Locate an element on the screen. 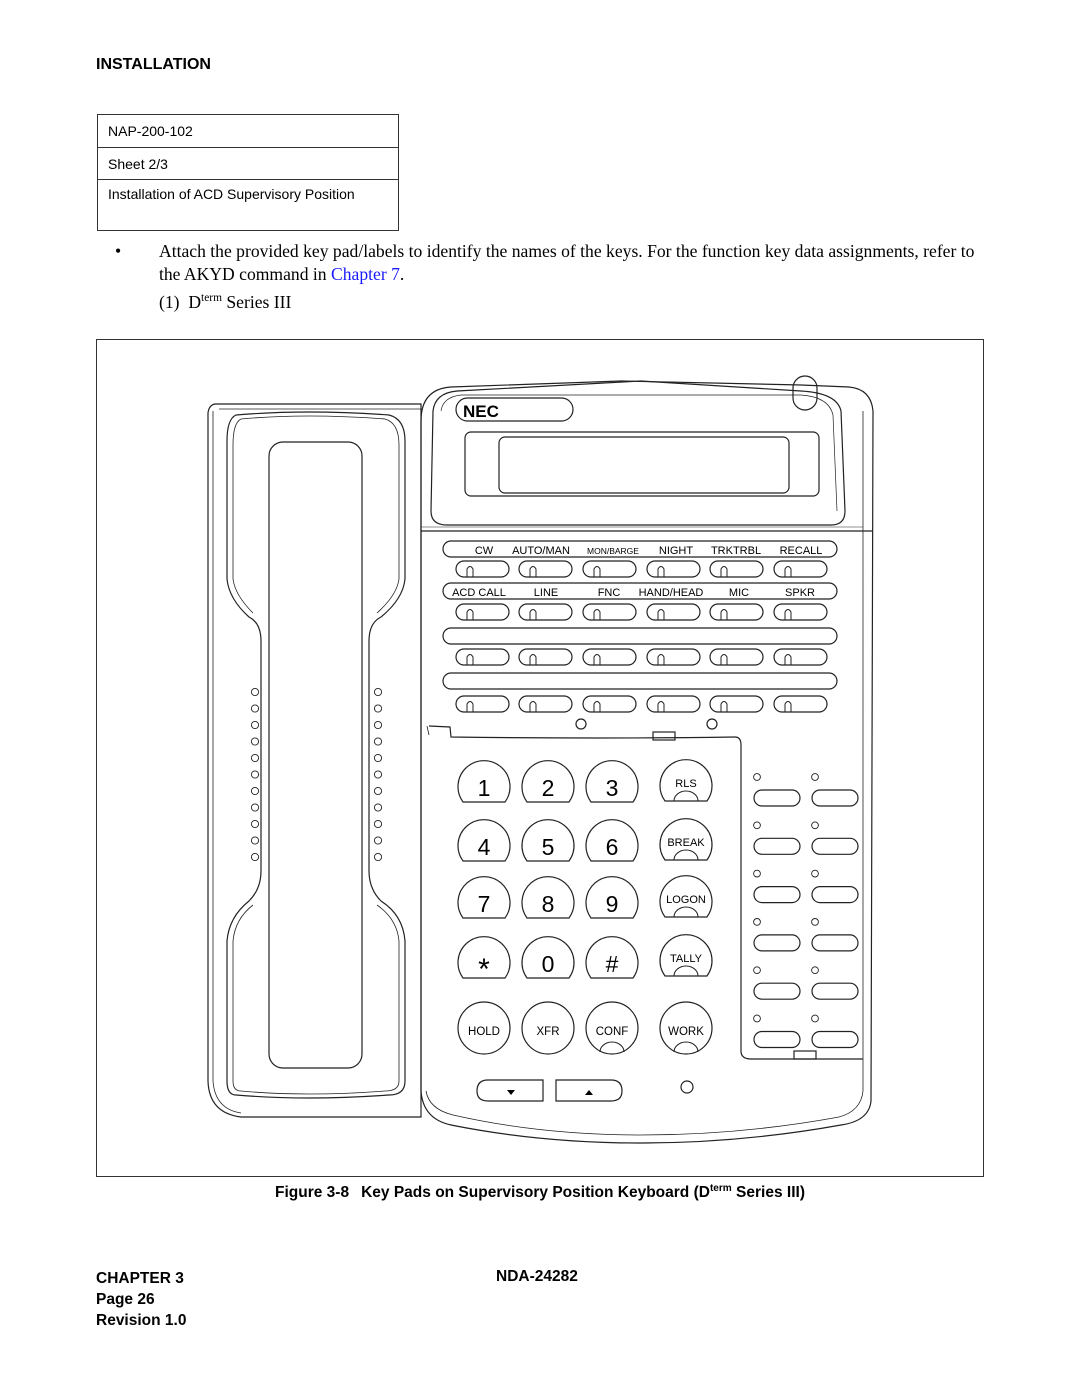 The height and width of the screenshot is (1397, 1080). dialpad-key-2: 2 is located at coordinates (548, 781).